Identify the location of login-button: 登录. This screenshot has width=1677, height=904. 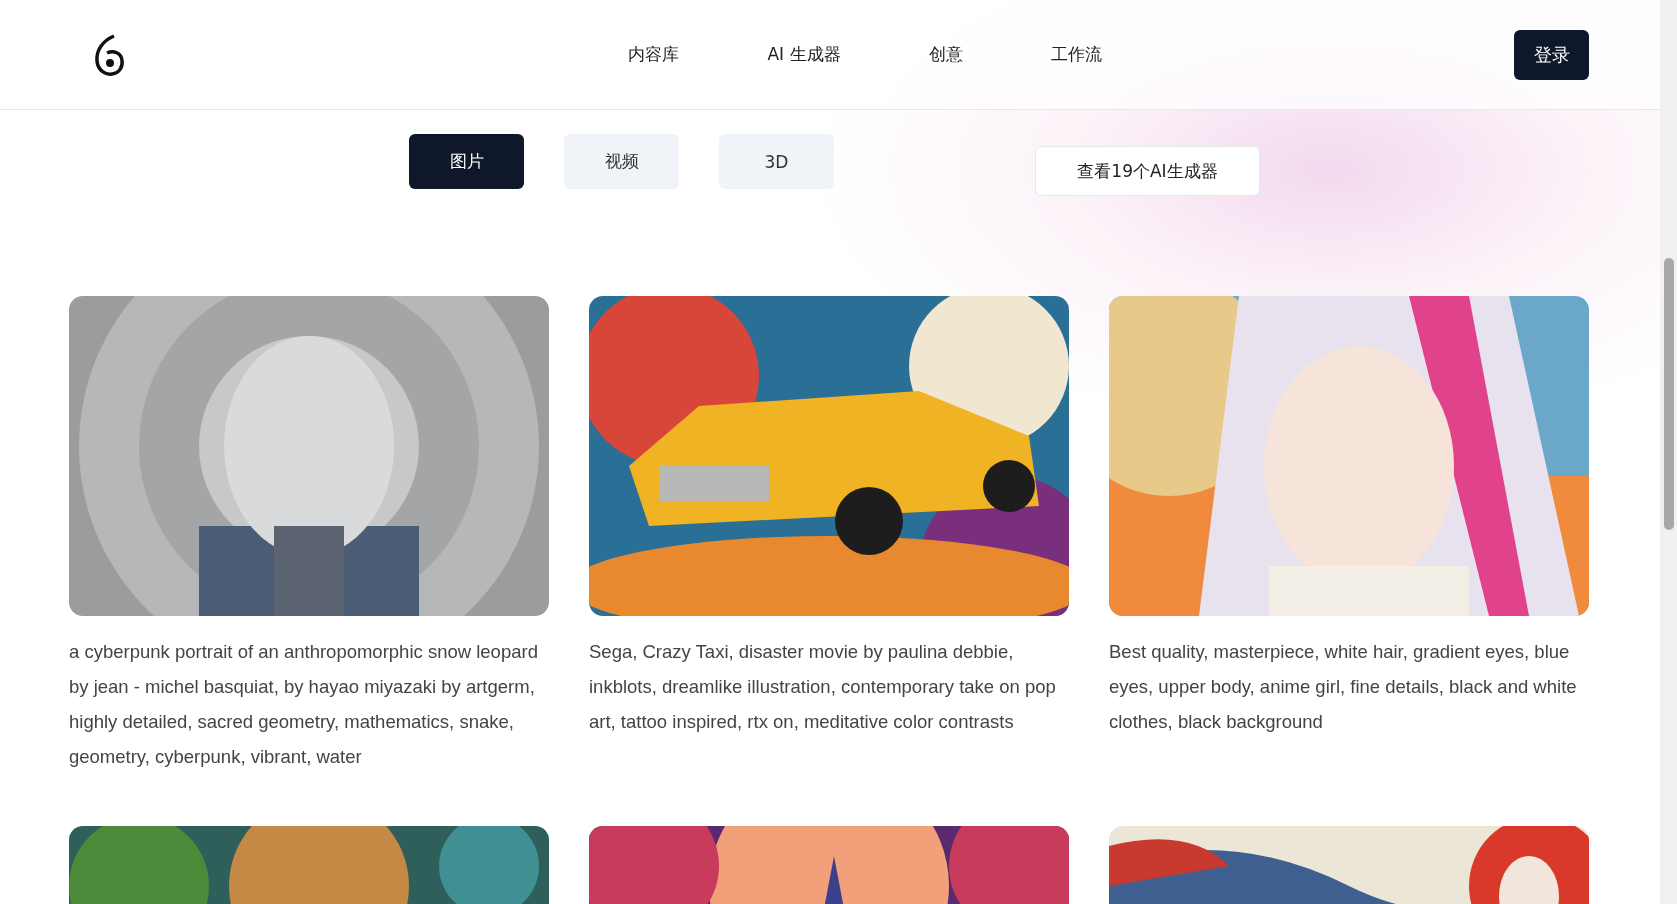
(1551, 54).